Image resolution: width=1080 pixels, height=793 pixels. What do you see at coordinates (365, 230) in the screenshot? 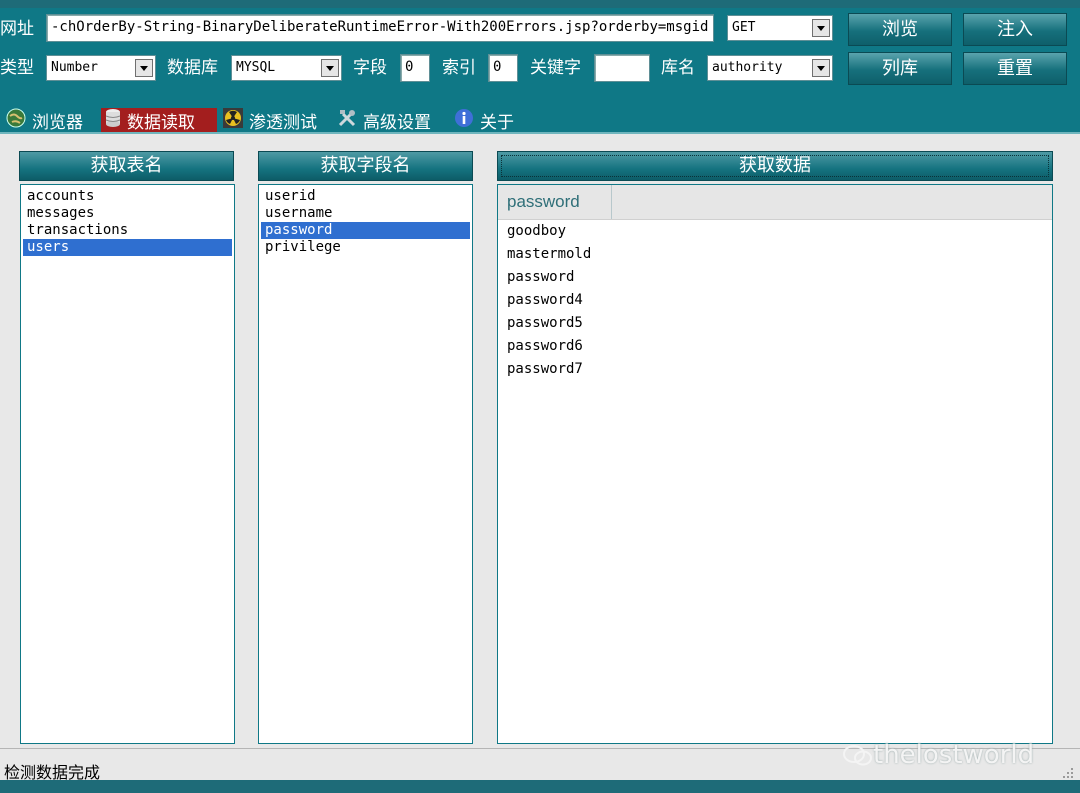
I see `field-item-selected: password` at bounding box center [365, 230].